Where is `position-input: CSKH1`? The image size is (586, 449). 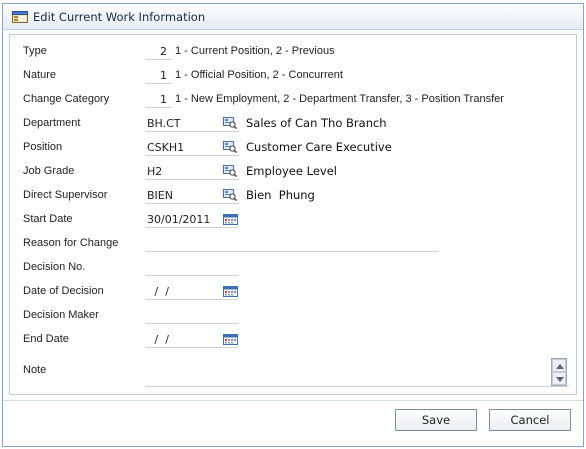 position-input: CSKH1 is located at coordinates (192, 148).